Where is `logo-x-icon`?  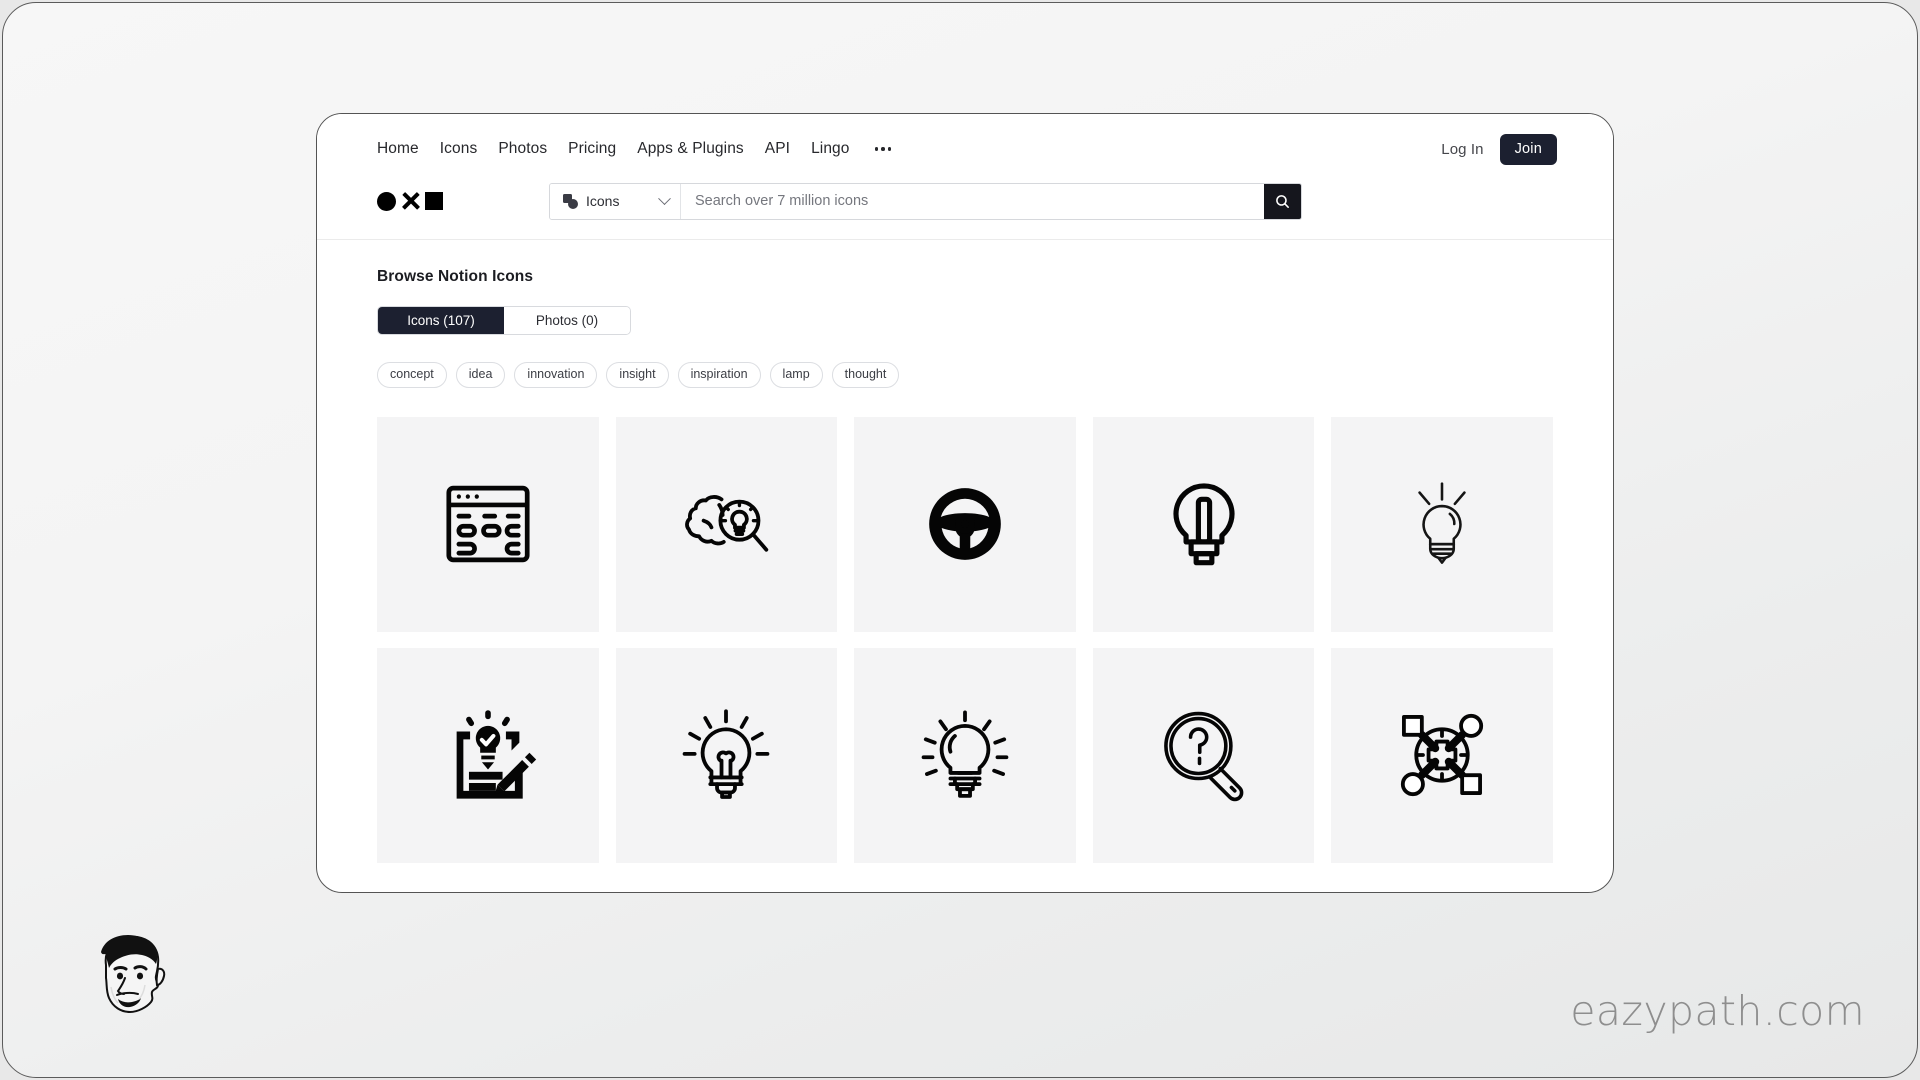 logo-x-icon is located at coordinates (410, 201).